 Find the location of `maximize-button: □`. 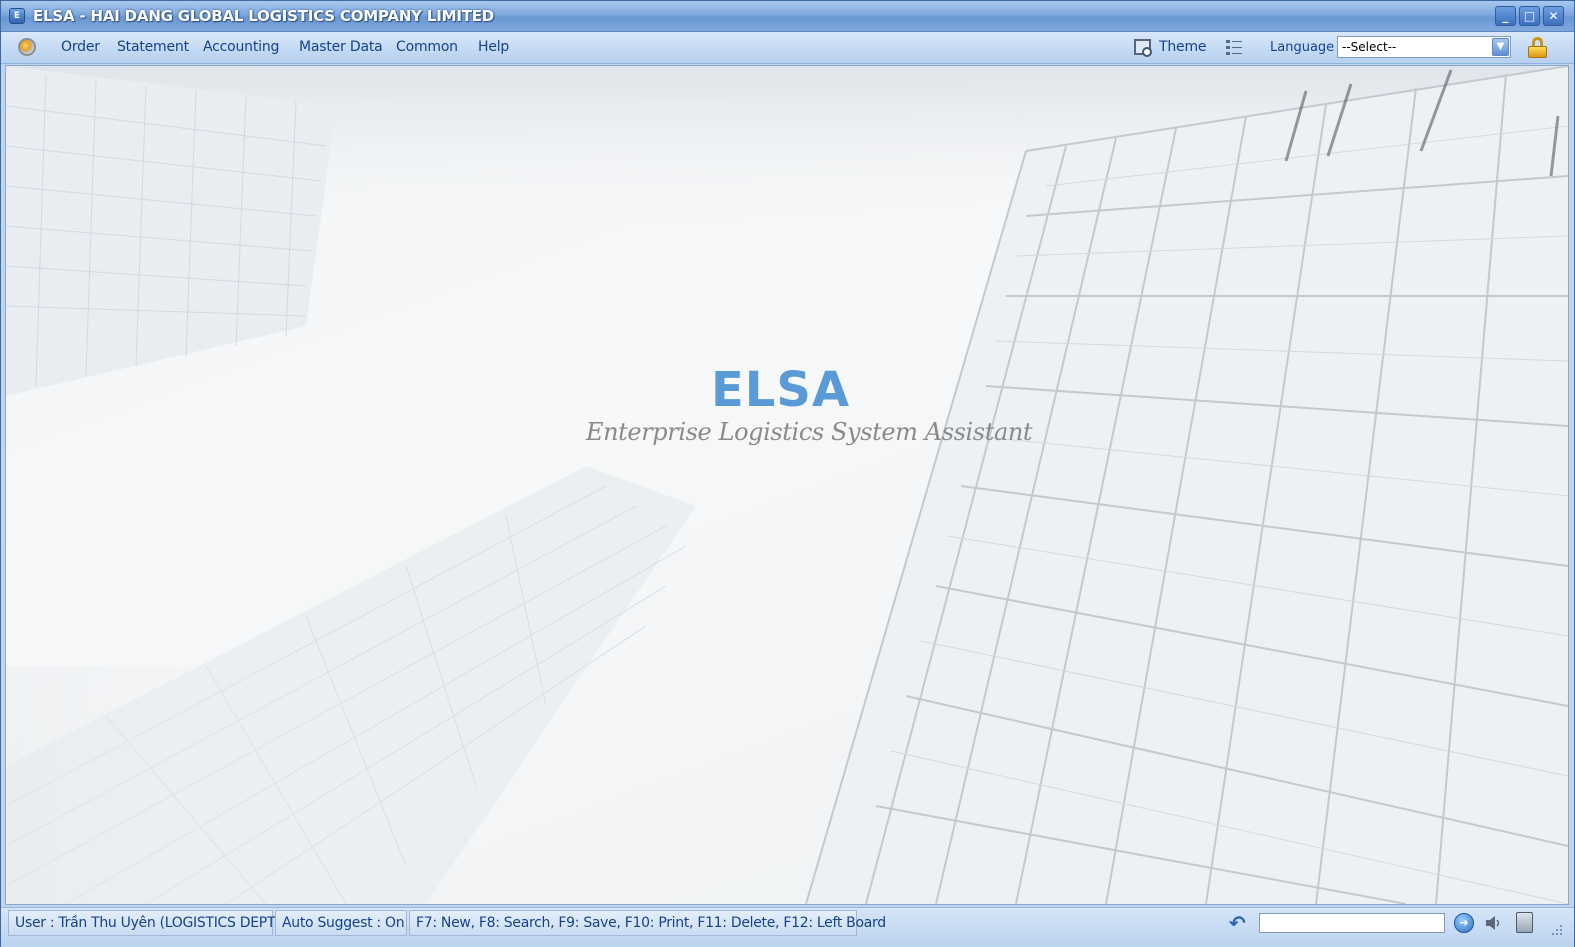

maximize-button: □ is located at coordinates (1529, 16).